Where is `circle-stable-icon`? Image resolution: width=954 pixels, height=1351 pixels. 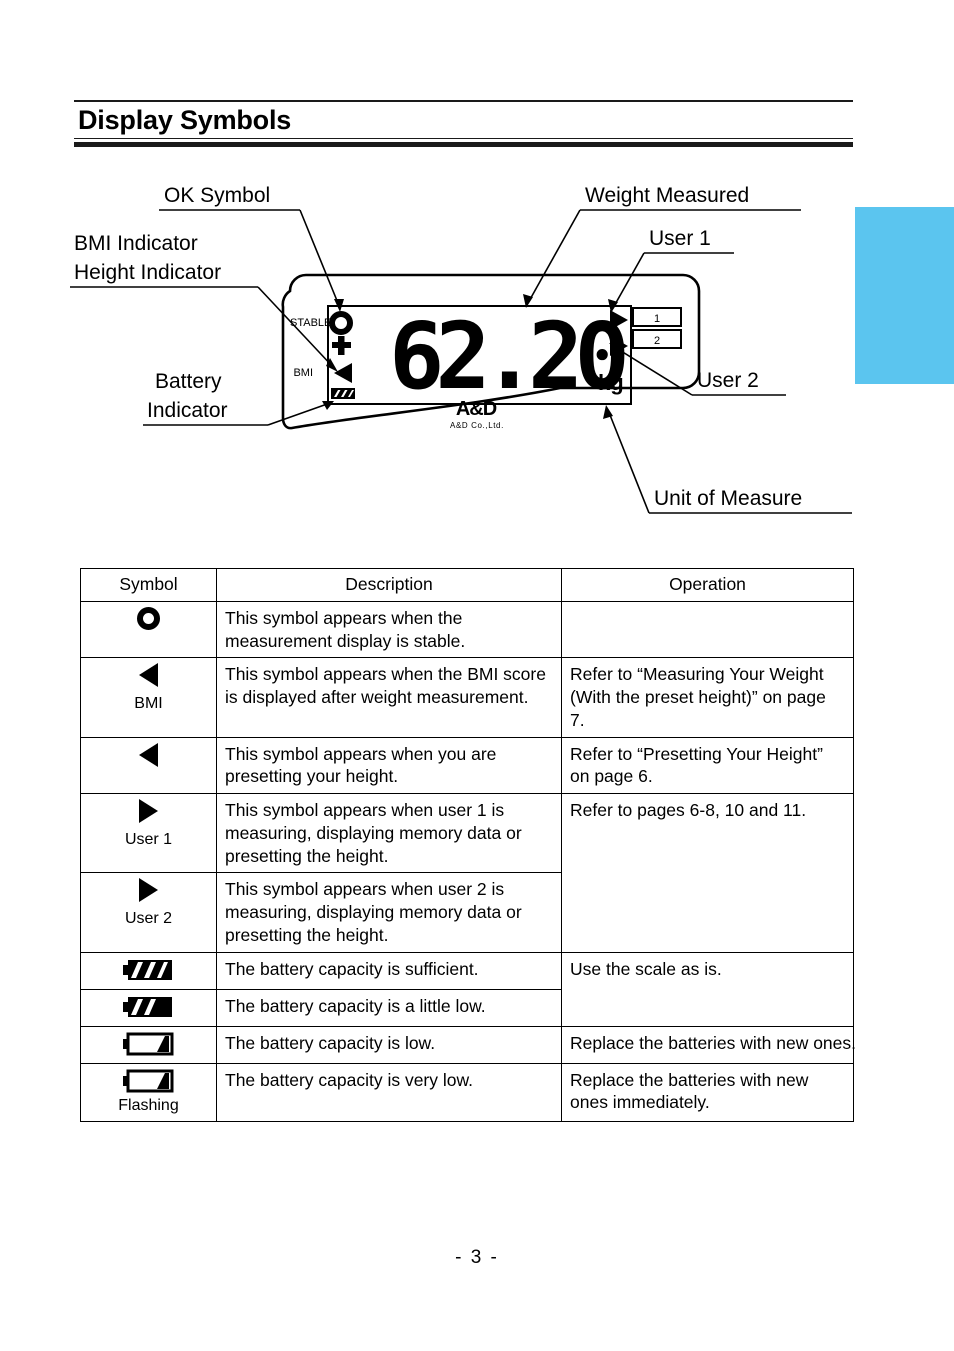
circle-stable-icon is located at coordinates (148, 618).